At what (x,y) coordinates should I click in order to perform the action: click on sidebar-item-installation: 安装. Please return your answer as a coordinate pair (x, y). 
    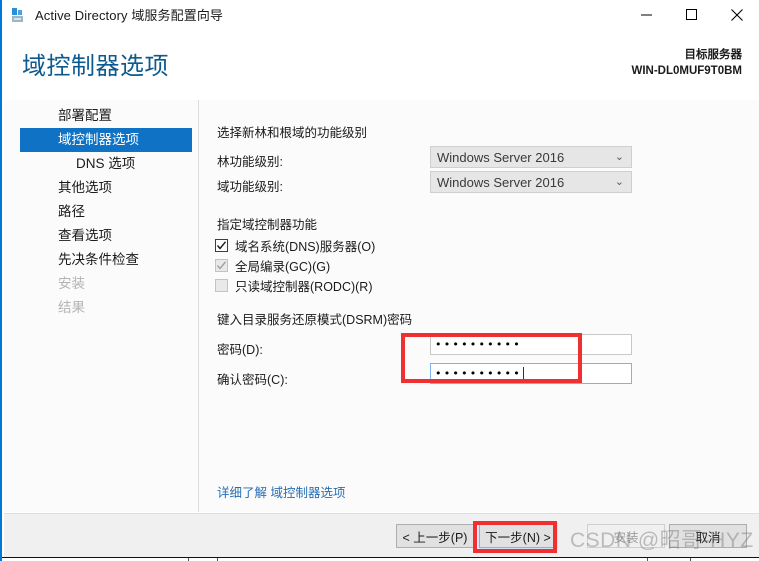
    Looking at the image, I should click on (71, 283).